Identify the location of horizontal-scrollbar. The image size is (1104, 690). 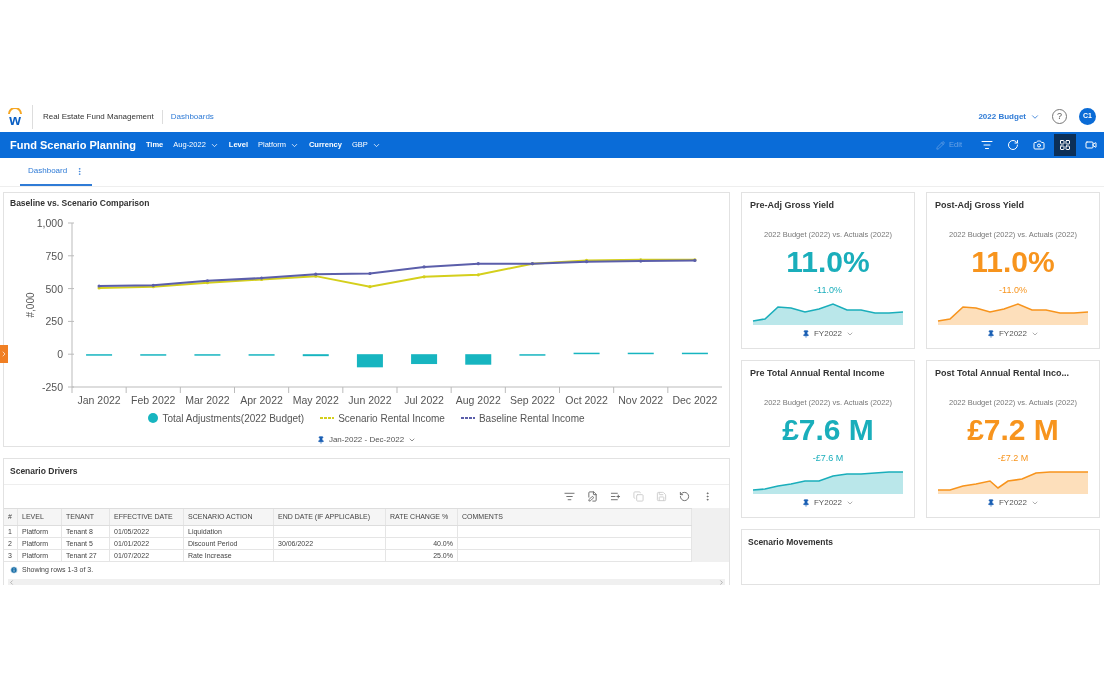
(366, 581).